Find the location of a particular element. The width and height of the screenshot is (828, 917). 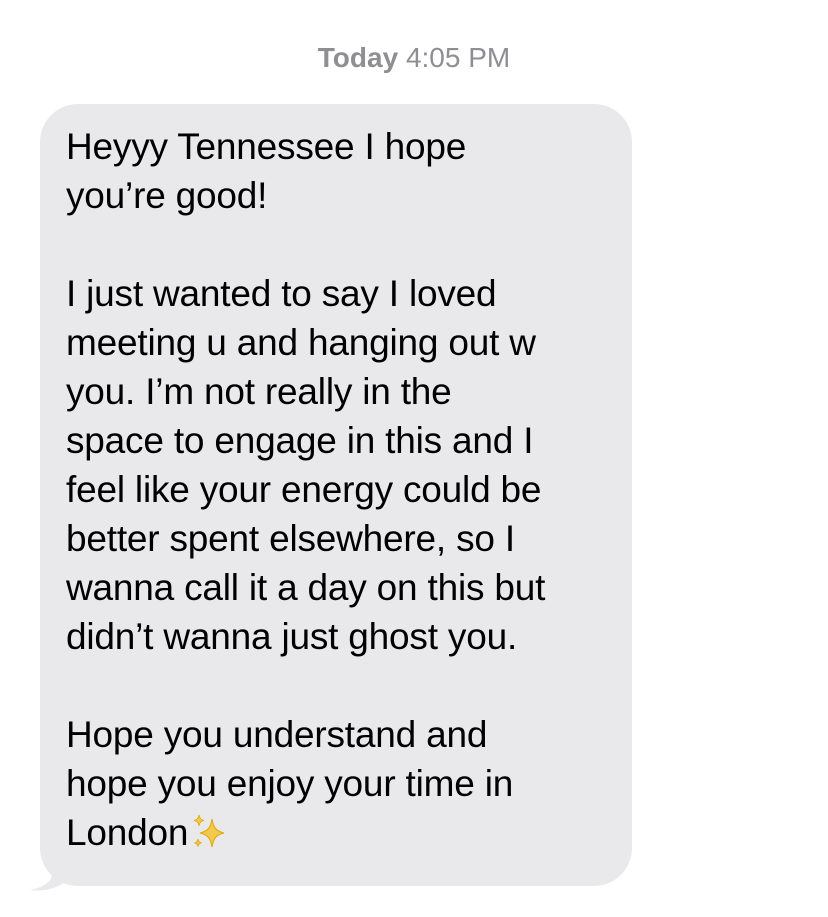

timestamp-day: Today is located at coordinates (358, 57).